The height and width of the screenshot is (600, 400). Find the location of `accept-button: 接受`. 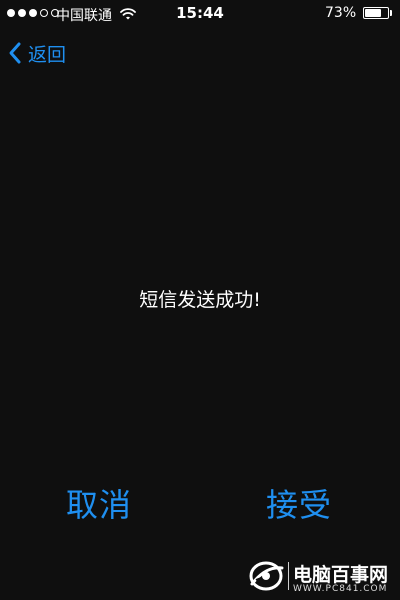

accept-button: 接受 is located at coordinates (299, 503).